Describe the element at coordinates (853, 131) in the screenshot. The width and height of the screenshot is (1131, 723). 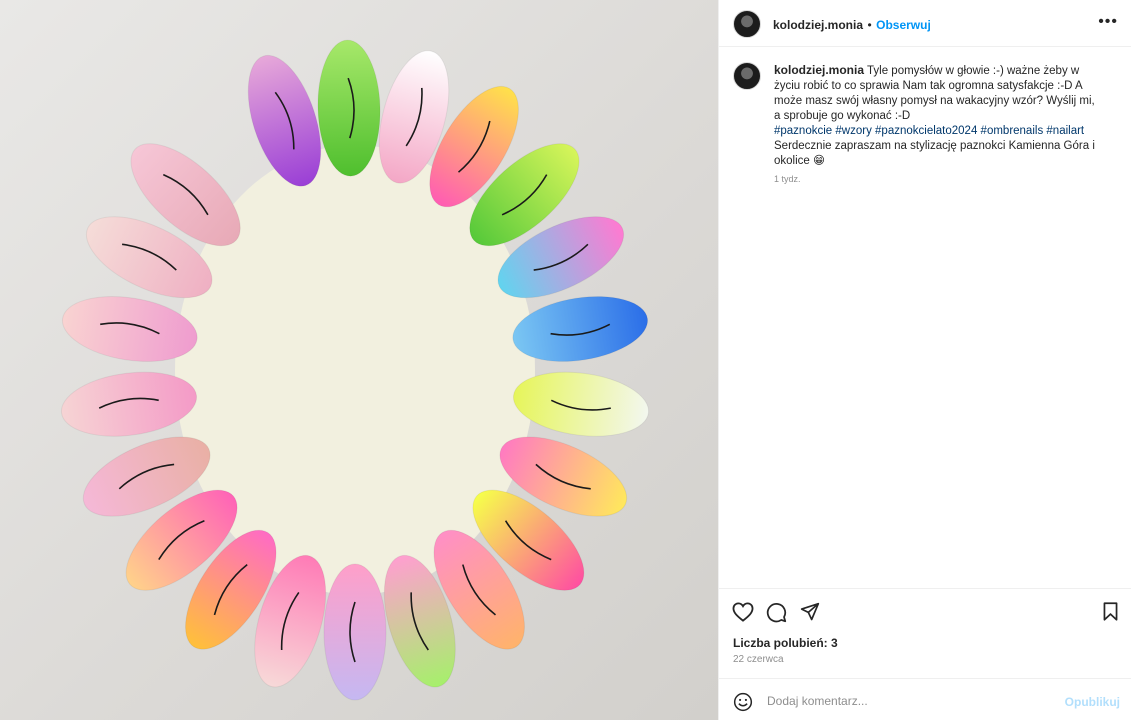
I see `hashtag-link: #wzory` at that location.